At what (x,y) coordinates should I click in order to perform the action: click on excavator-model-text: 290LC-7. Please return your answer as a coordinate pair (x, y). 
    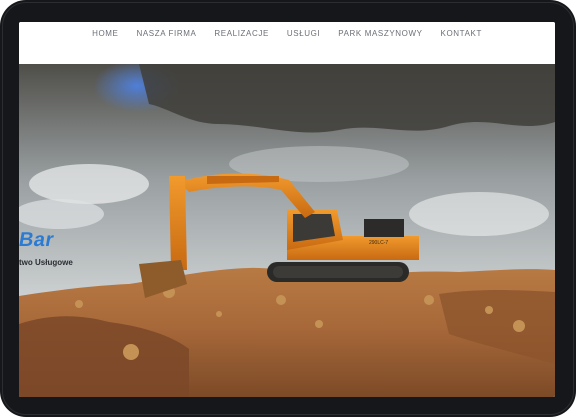
    Looking at the image, I should click on (378, 243).